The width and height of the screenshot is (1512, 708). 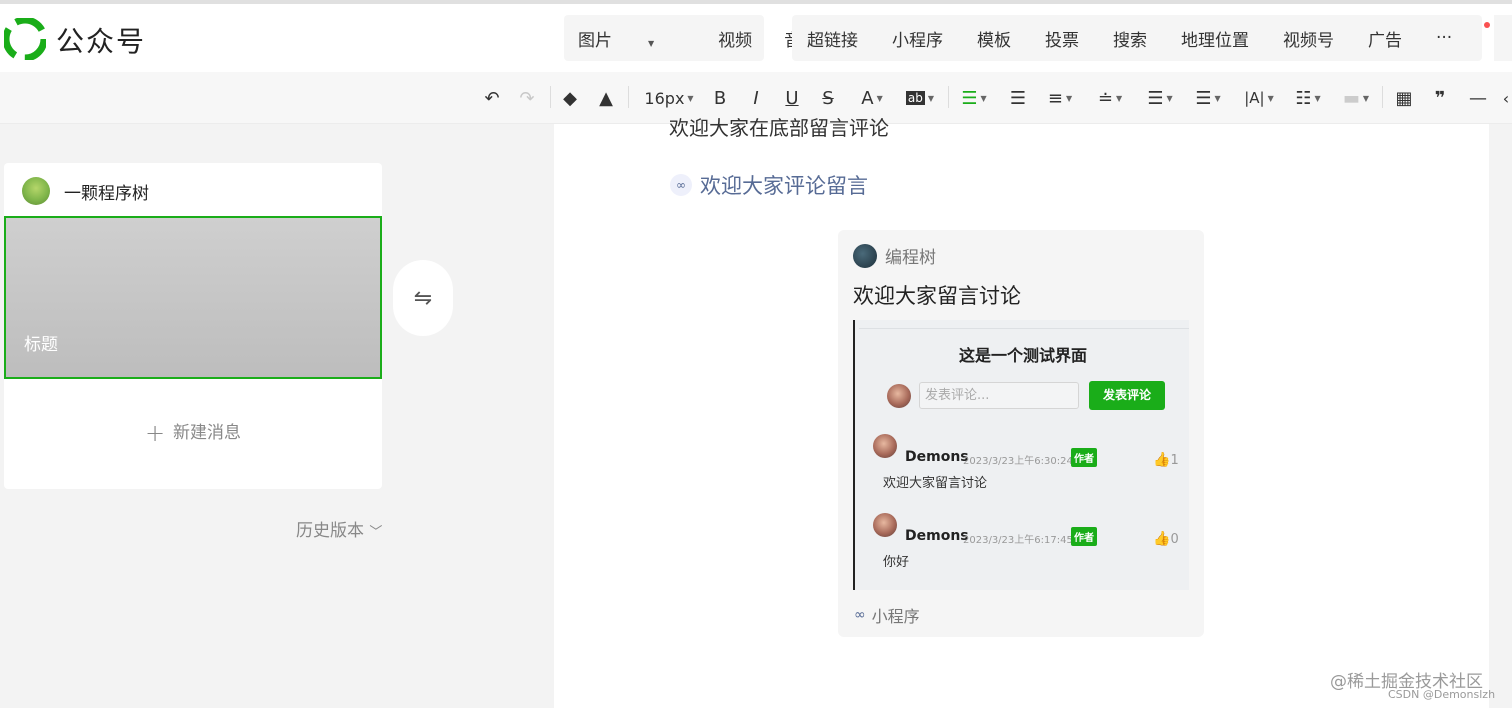 What do you see at coordinates (1356, 98) in the screenshot?
I see `disabled-format-icon: ▬ ▼` at bounding box center [1356, 98].